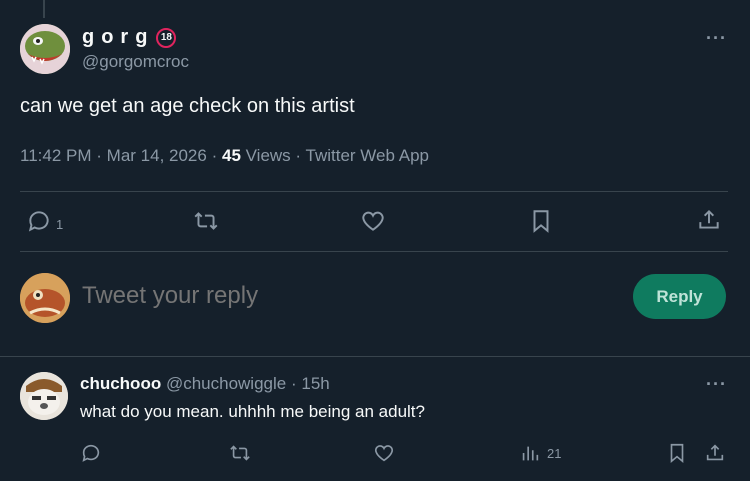 This screenshot has height=481, width=750. I want to click on comment-header: chuchooo @chuchowiggle · 15h, so click(205, 384).